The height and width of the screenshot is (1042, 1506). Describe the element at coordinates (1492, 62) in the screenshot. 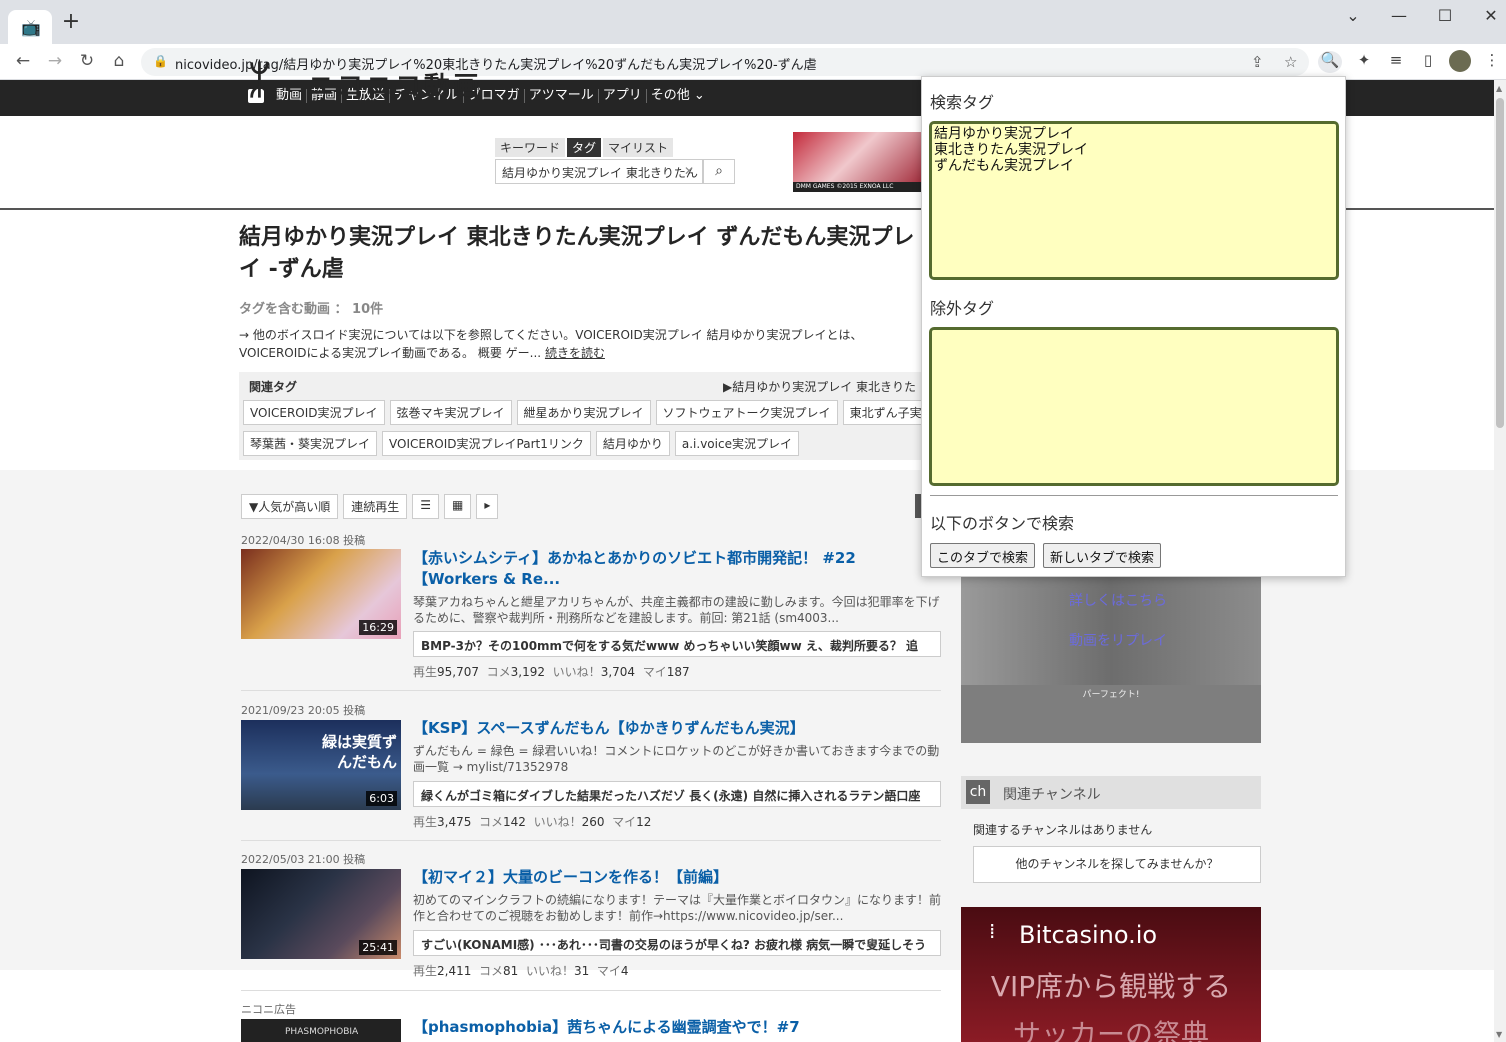

I see `menu-kebab-icon: ⋮` at that location.